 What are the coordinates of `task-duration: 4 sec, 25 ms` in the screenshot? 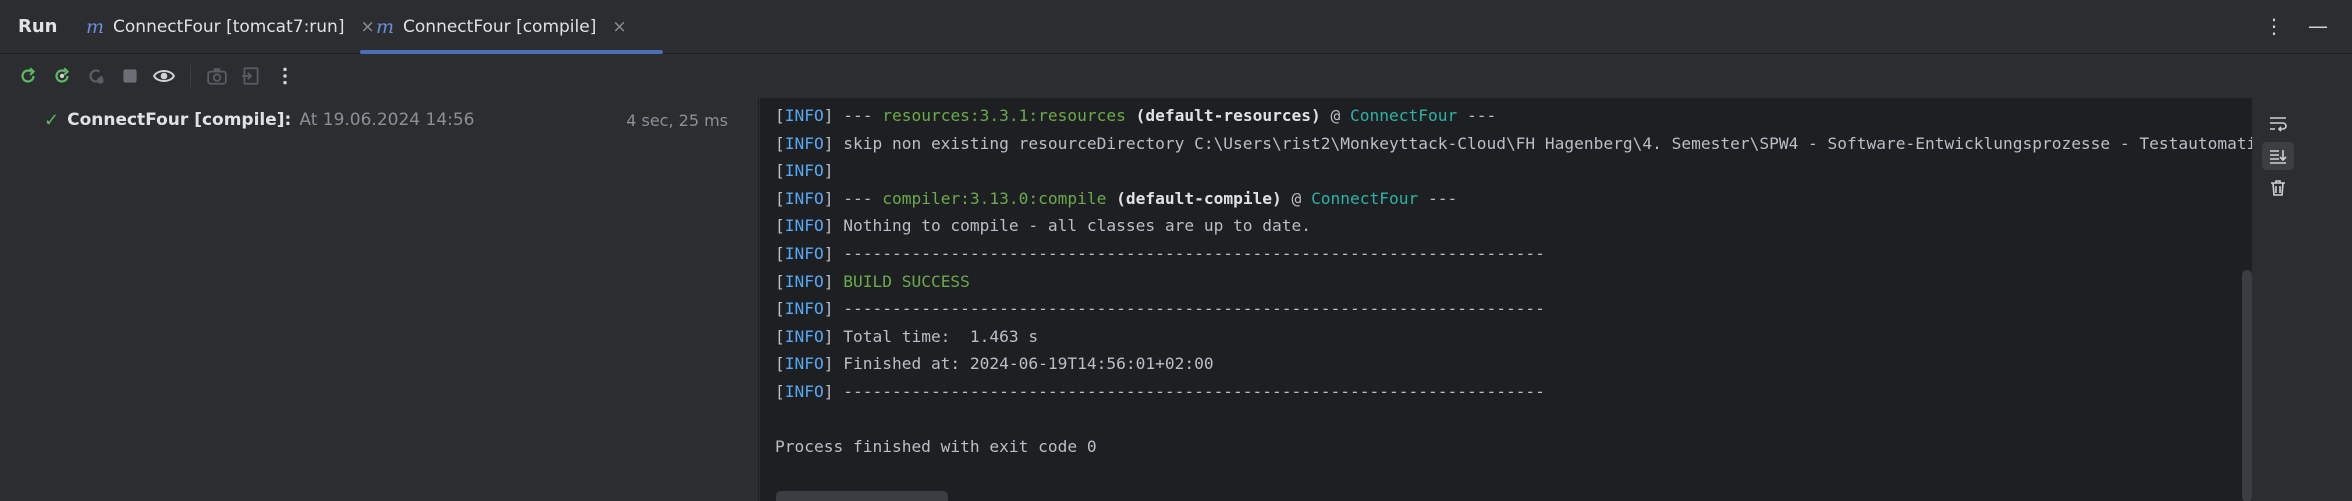 It's located at (677, 120).